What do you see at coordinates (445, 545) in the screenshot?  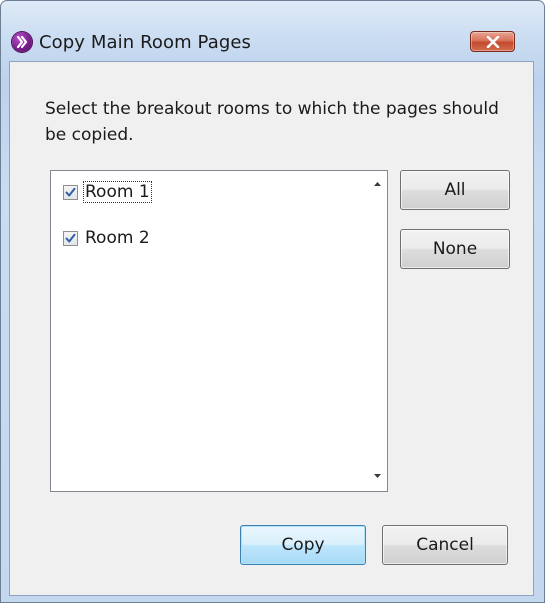 I see `cancel-button: Cancel` at bounding box center [445, 545].